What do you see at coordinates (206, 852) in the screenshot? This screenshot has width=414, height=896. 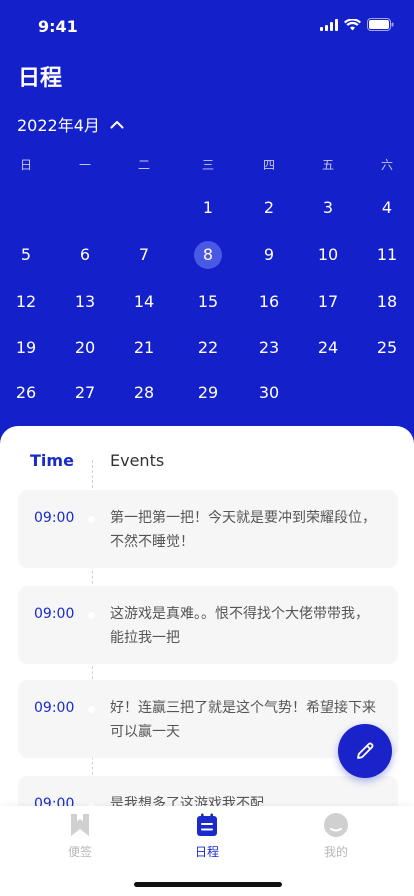 I see `tab-label: 日程` at bounding box center [206, 852].